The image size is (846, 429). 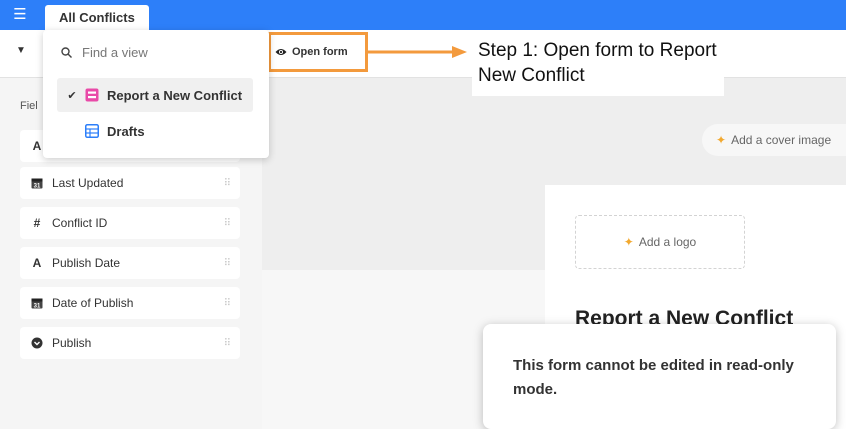 What do you see at coordinates (781, 140) in the screenshot?
I see `add-cover-image-label: Add a cover image` at bounding box center [781, 140].